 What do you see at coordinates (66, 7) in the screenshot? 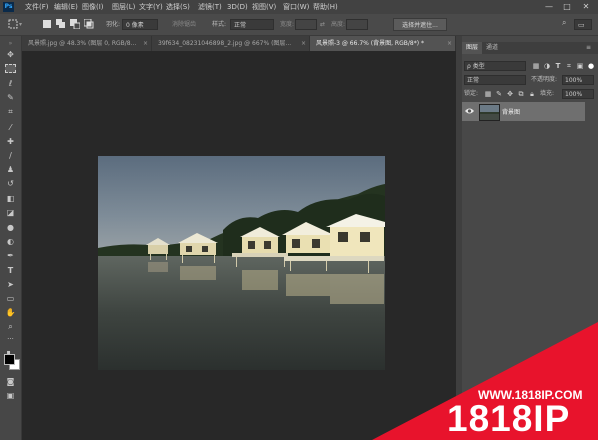
I see `menu-edit: 编辑(E)` at bounding box center [66, 7].